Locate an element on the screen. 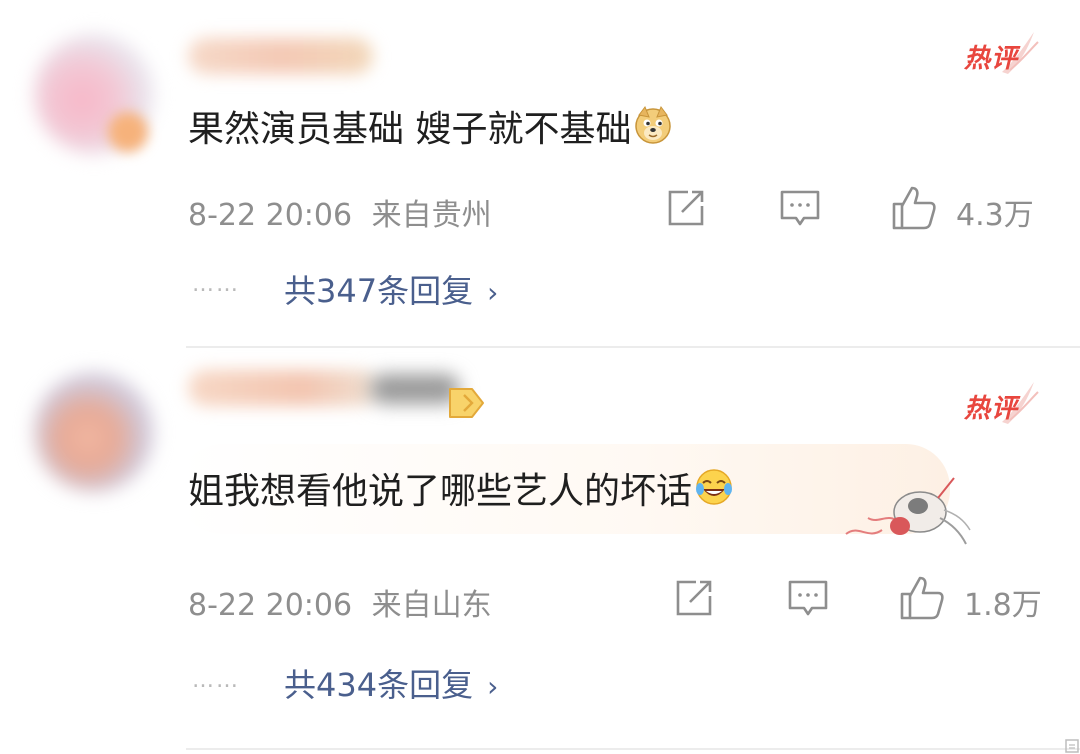  comment-location: 来自贵州 is located at coordinates (431, 215).